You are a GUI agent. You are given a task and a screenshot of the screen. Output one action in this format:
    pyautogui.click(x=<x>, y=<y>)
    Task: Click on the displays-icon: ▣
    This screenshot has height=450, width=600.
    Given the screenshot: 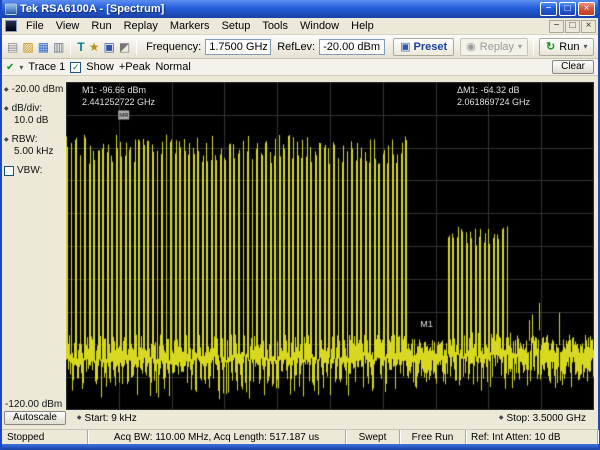 What is the action you would take?
    pyautogui.click(x=108, y=47)
    